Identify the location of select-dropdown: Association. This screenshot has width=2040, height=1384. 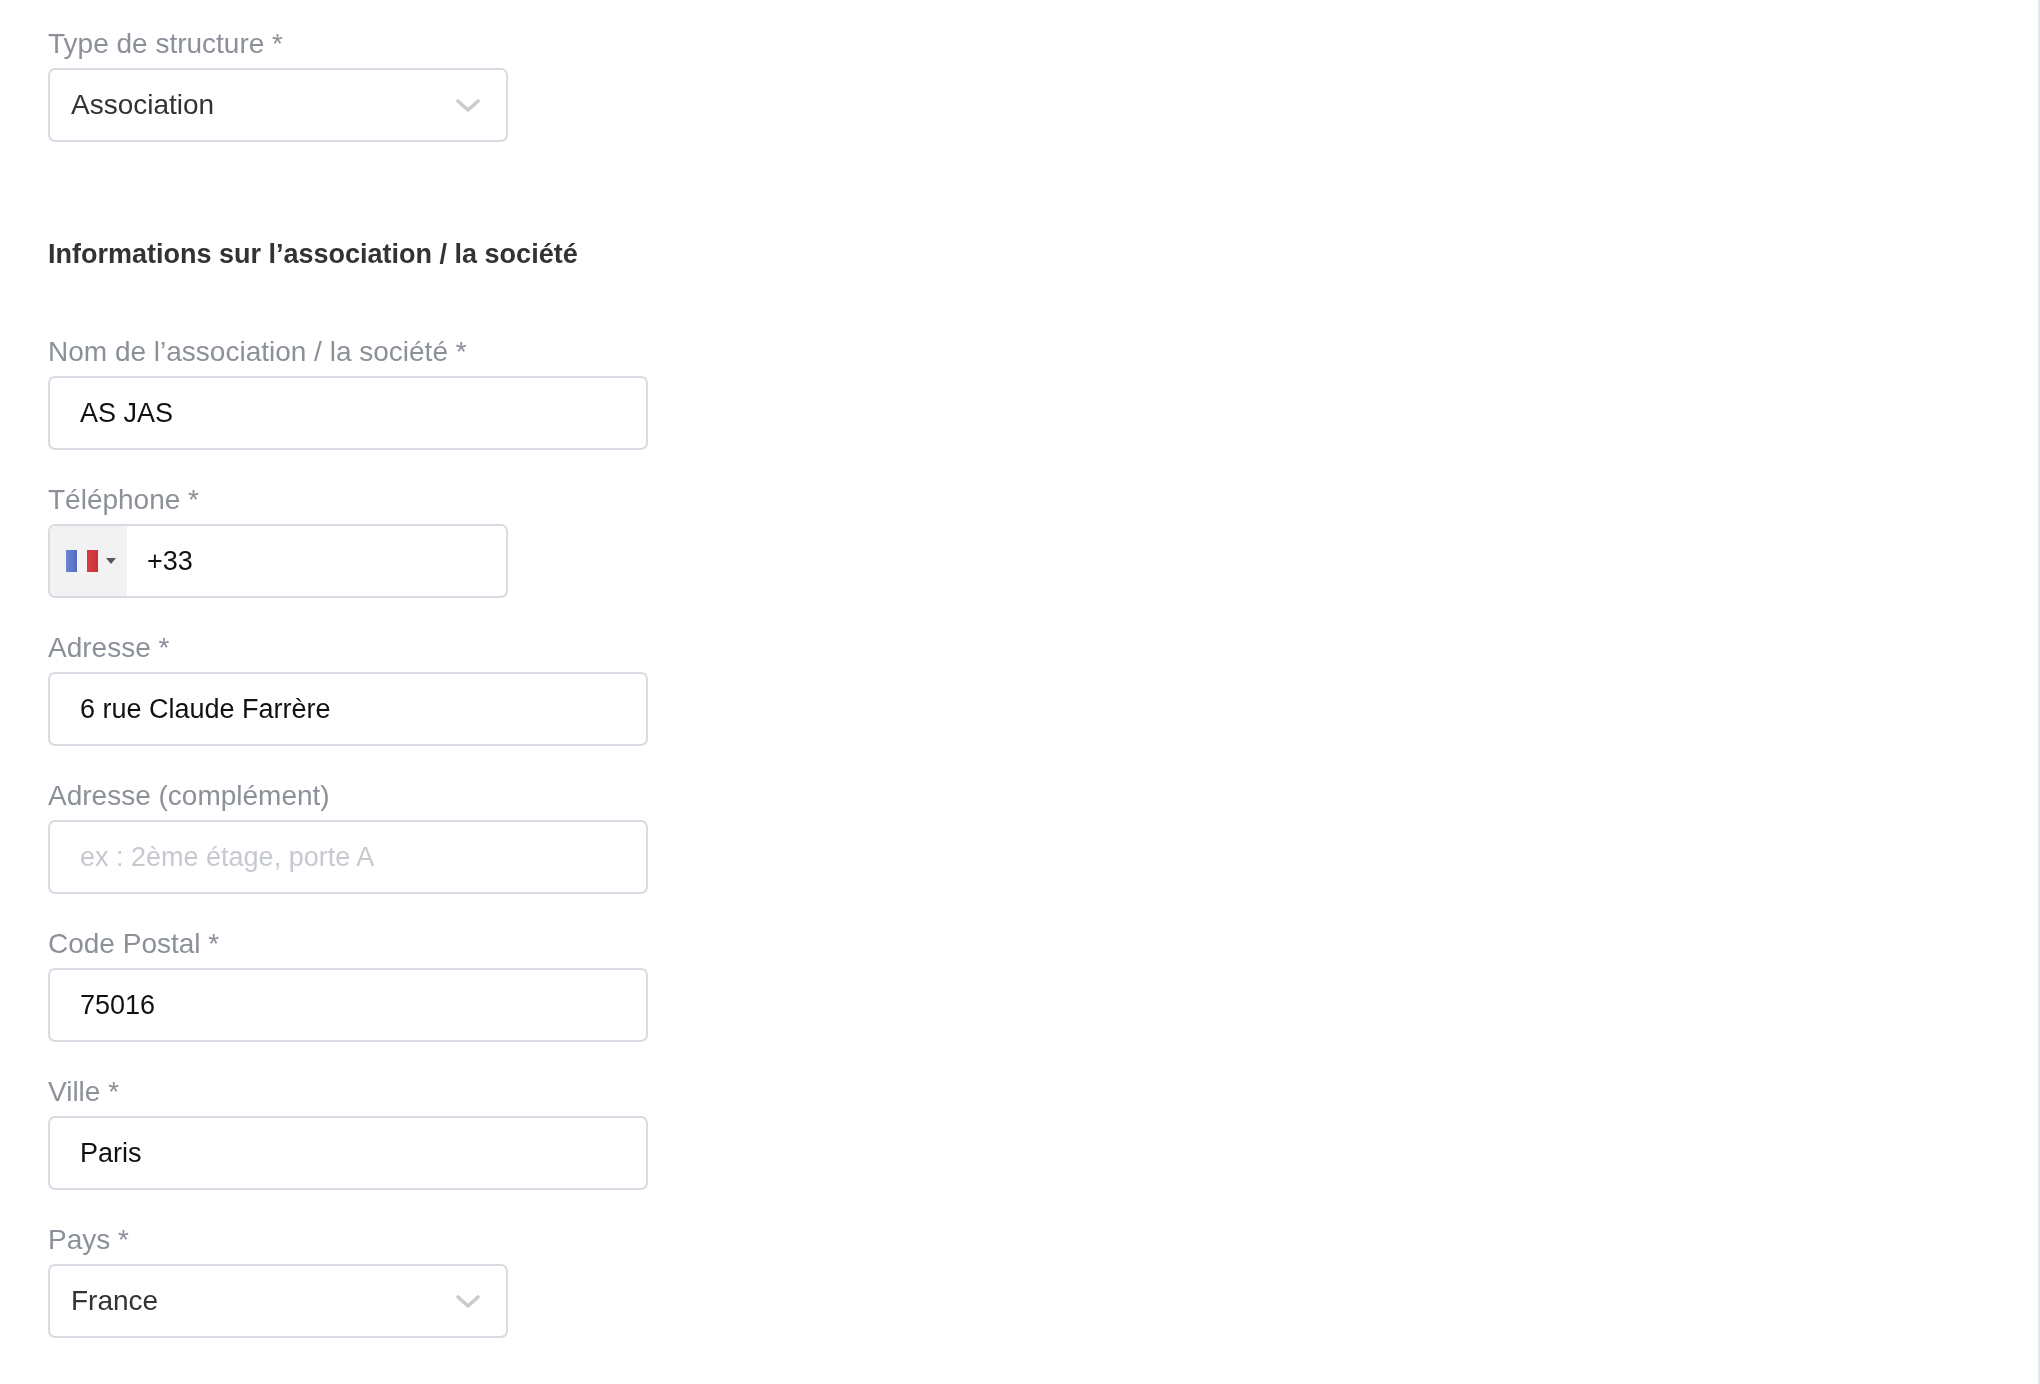
(278, 105).